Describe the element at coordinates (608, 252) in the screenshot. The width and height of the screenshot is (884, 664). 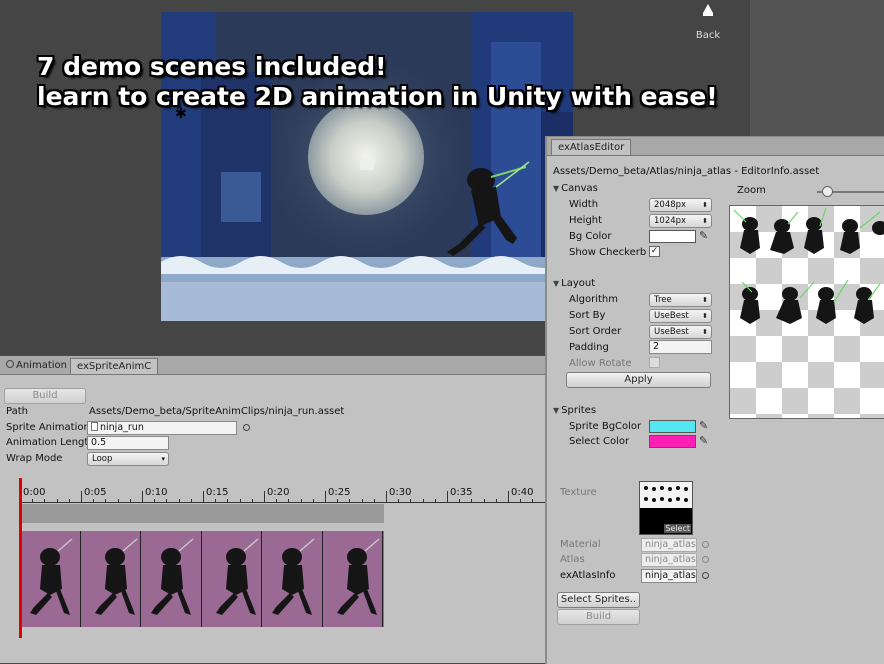
I see `show-checker-label: Show Checkerb` at that location.